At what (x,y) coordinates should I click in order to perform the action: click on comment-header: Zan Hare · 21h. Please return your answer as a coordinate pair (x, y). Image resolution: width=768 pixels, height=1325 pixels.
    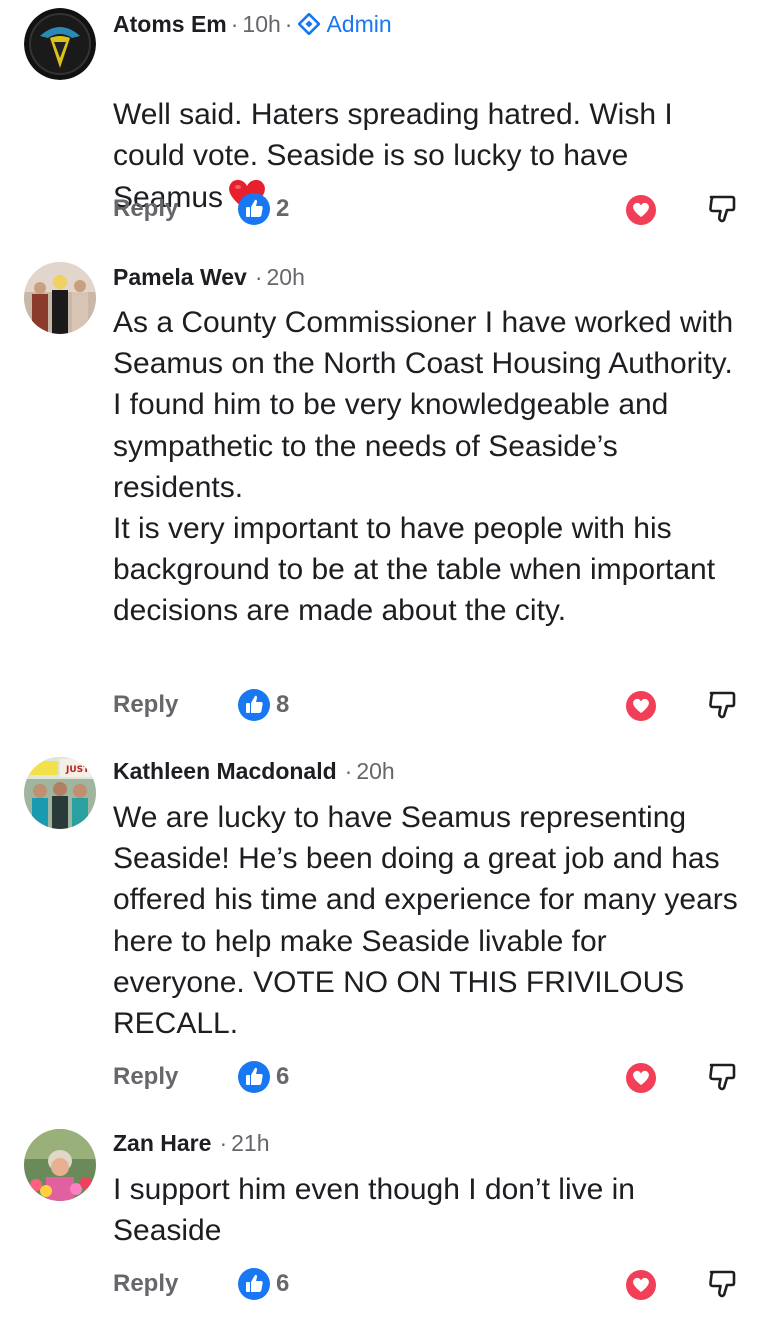
    Looking at the image, I should click on (191, 1143).